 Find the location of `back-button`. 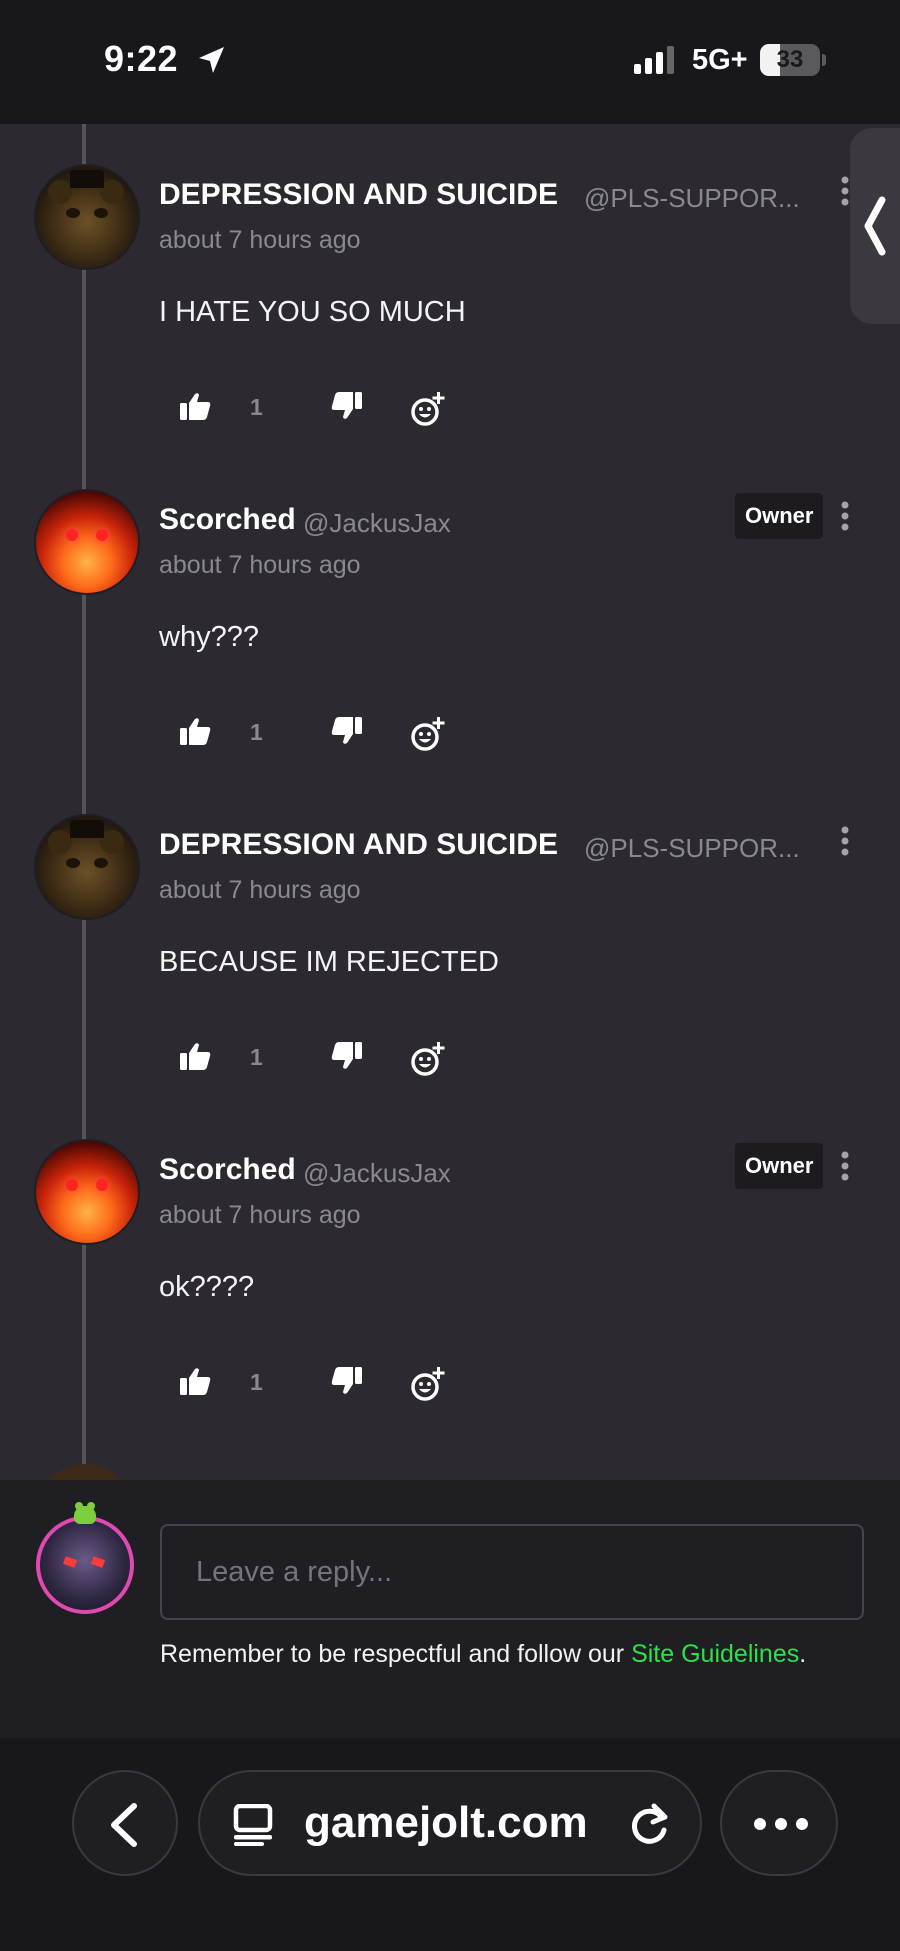

back-button is located at coordinates (125, 1823).